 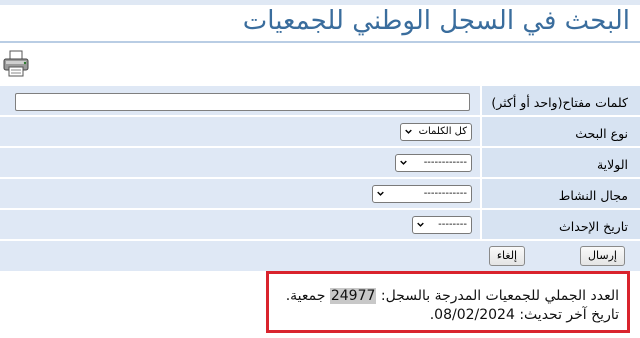 What do you see at coordinates (561, 131) in the screenshot?
I see `search-type-label: نوع البحث` at bounding box center [561, 131].